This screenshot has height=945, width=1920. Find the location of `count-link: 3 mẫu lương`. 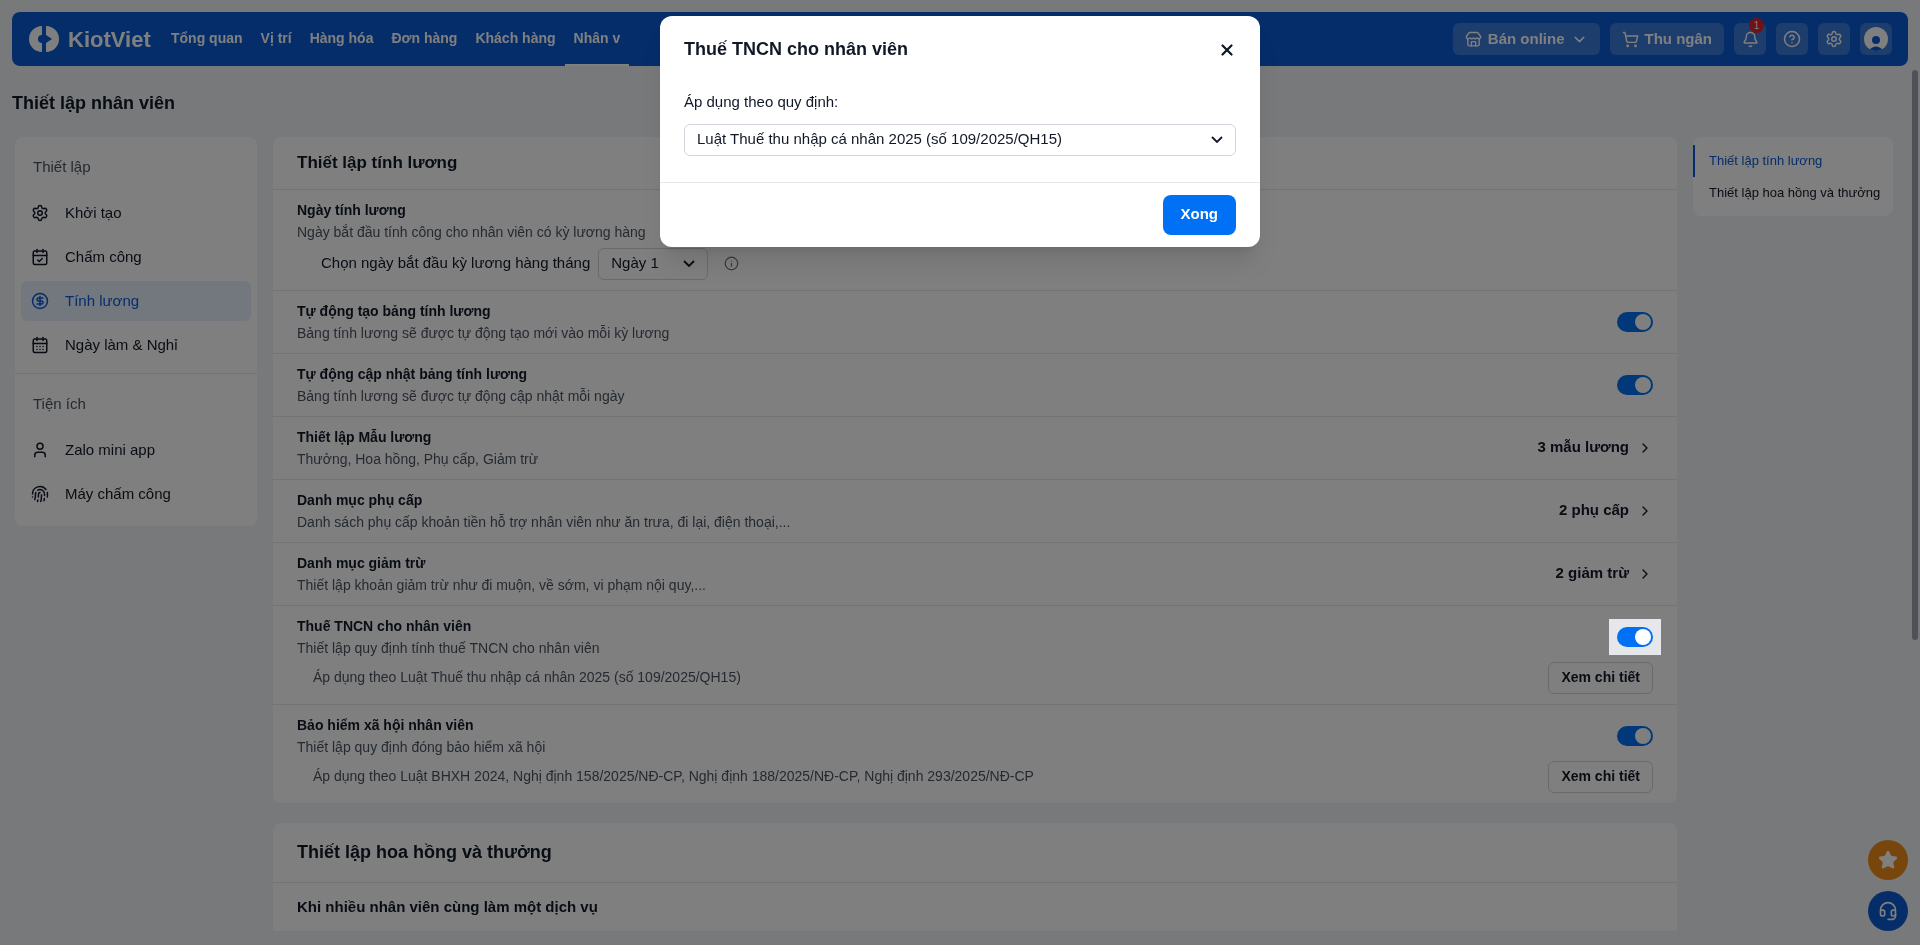

count-link: 3 mẫu lương is located at coordinates (1595, 447).